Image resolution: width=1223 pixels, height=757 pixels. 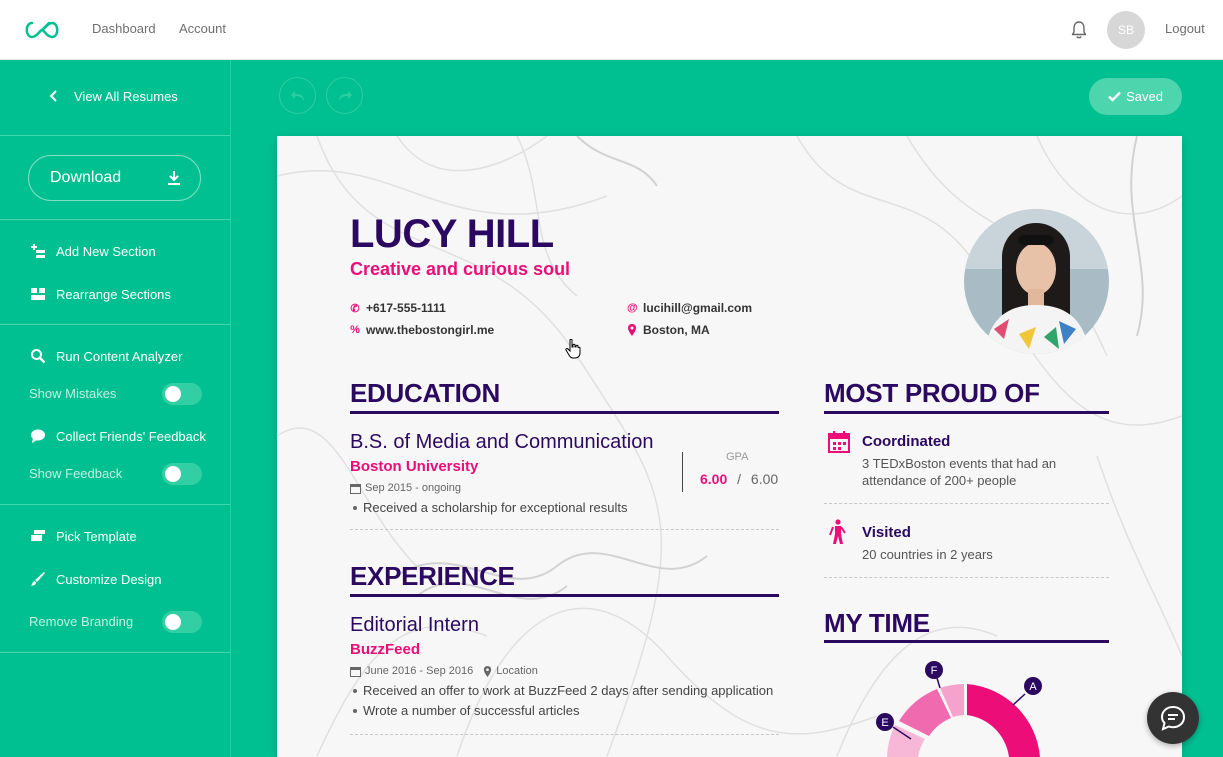 What do you see at coordinates (202, 28) in the screenshot?
I see `nav-account: Account` at bounding box center [202, 28].